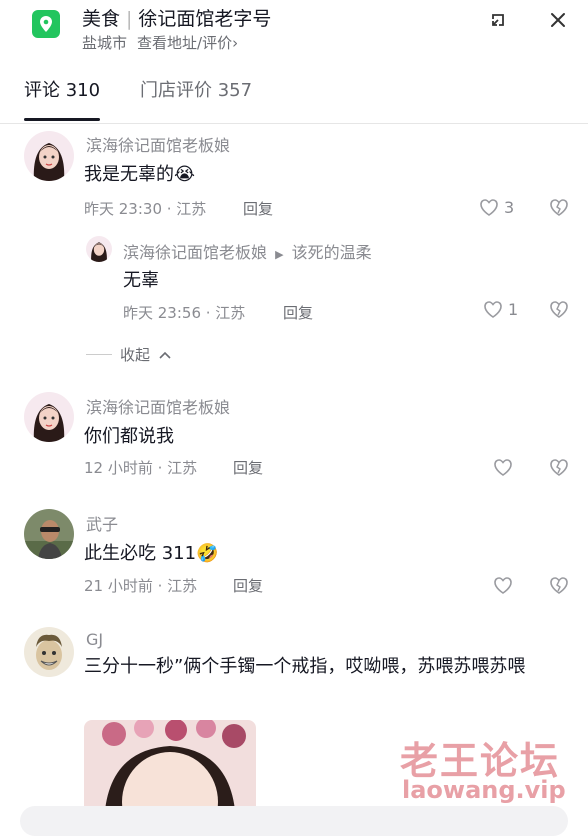 The image size is (588, 836). Describe the element at coordinates (140, 174) in the screenshot. I see `comment-text: 我是无辜的😭` at that location.